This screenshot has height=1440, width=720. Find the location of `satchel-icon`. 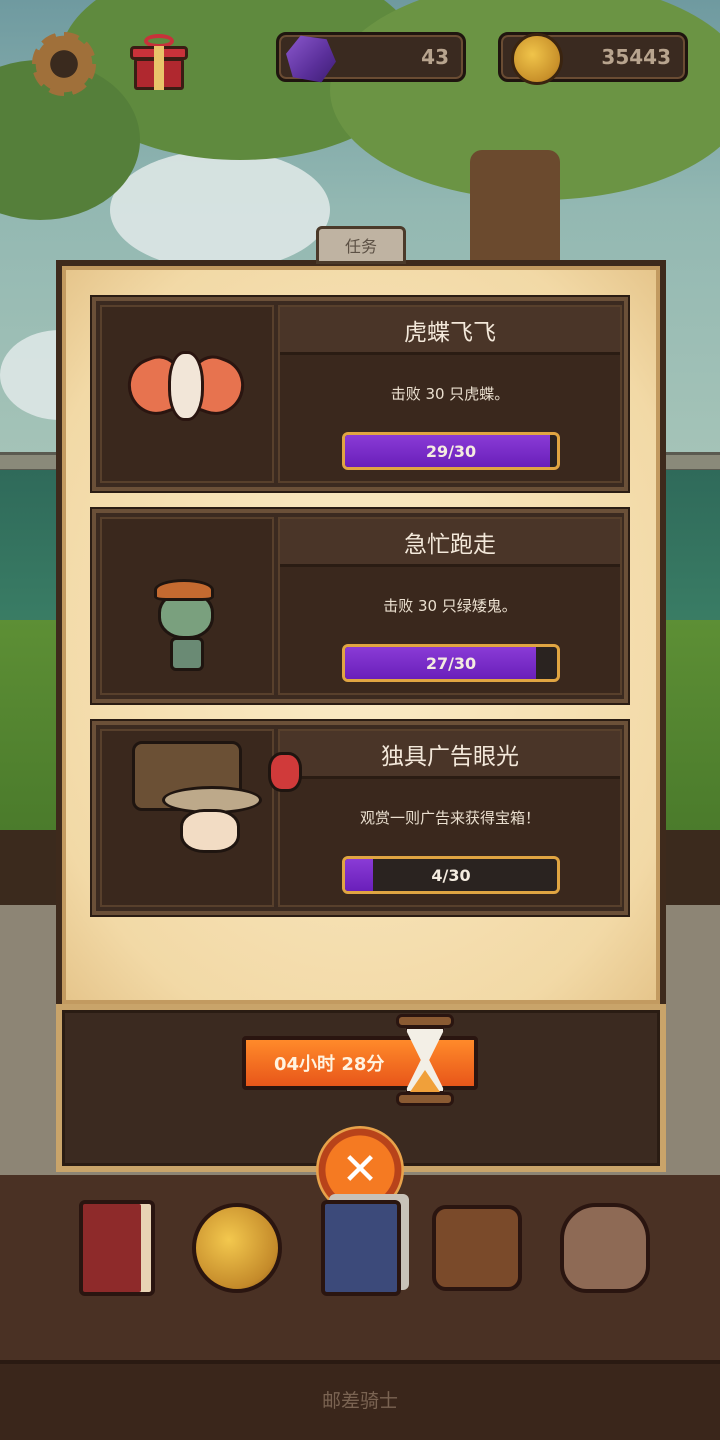

satchel-icon is located at coordinates (477, 1248).